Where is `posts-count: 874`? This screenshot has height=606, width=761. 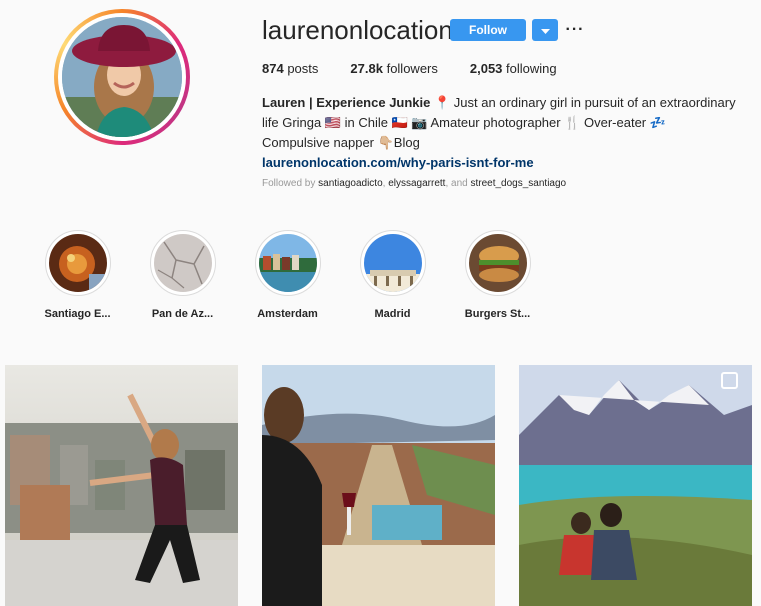
posts-count: 874 is located at coordinates (273, 68).